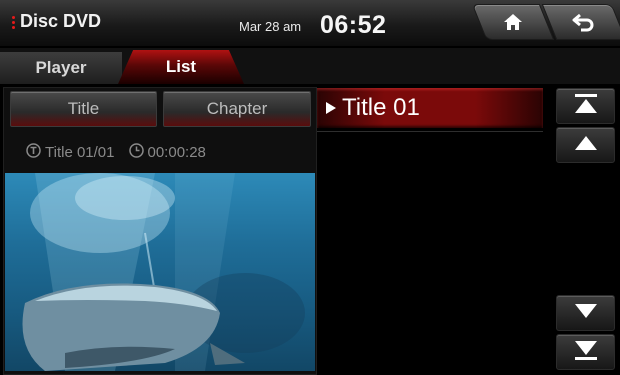  I want to click on back-button, so click(580, 22).